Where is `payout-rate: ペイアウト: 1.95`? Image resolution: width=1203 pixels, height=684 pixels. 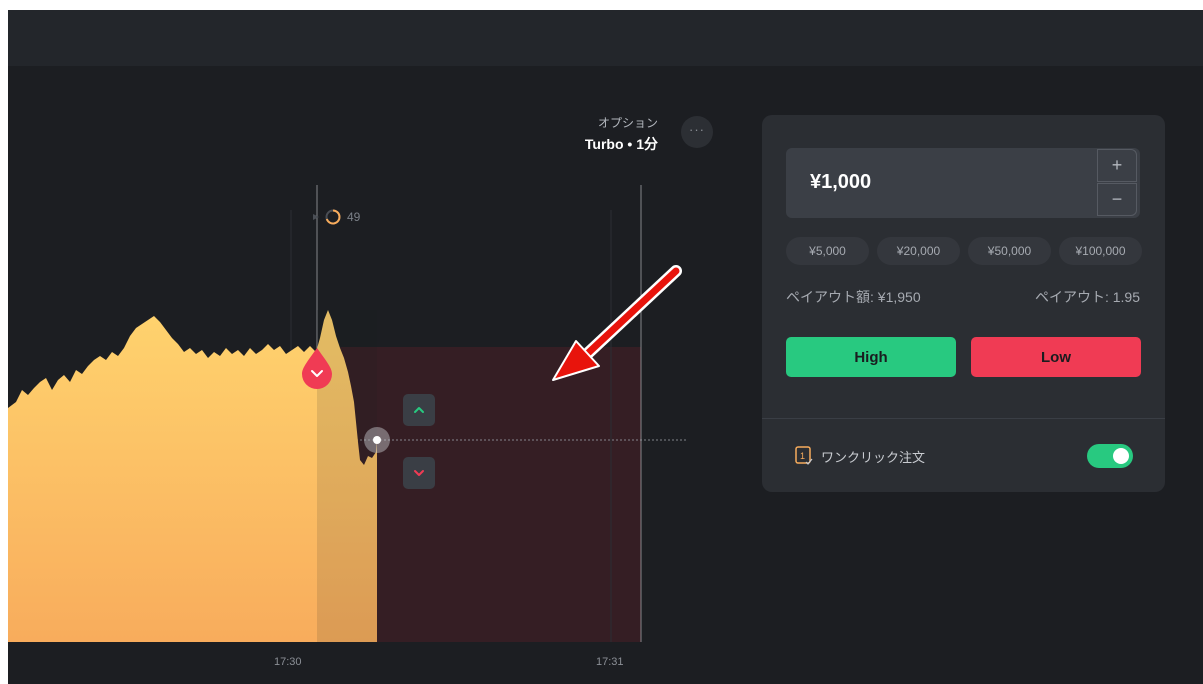
payout-rate: ペイアウト: 1.95 is located at coordinates (1087, 297).